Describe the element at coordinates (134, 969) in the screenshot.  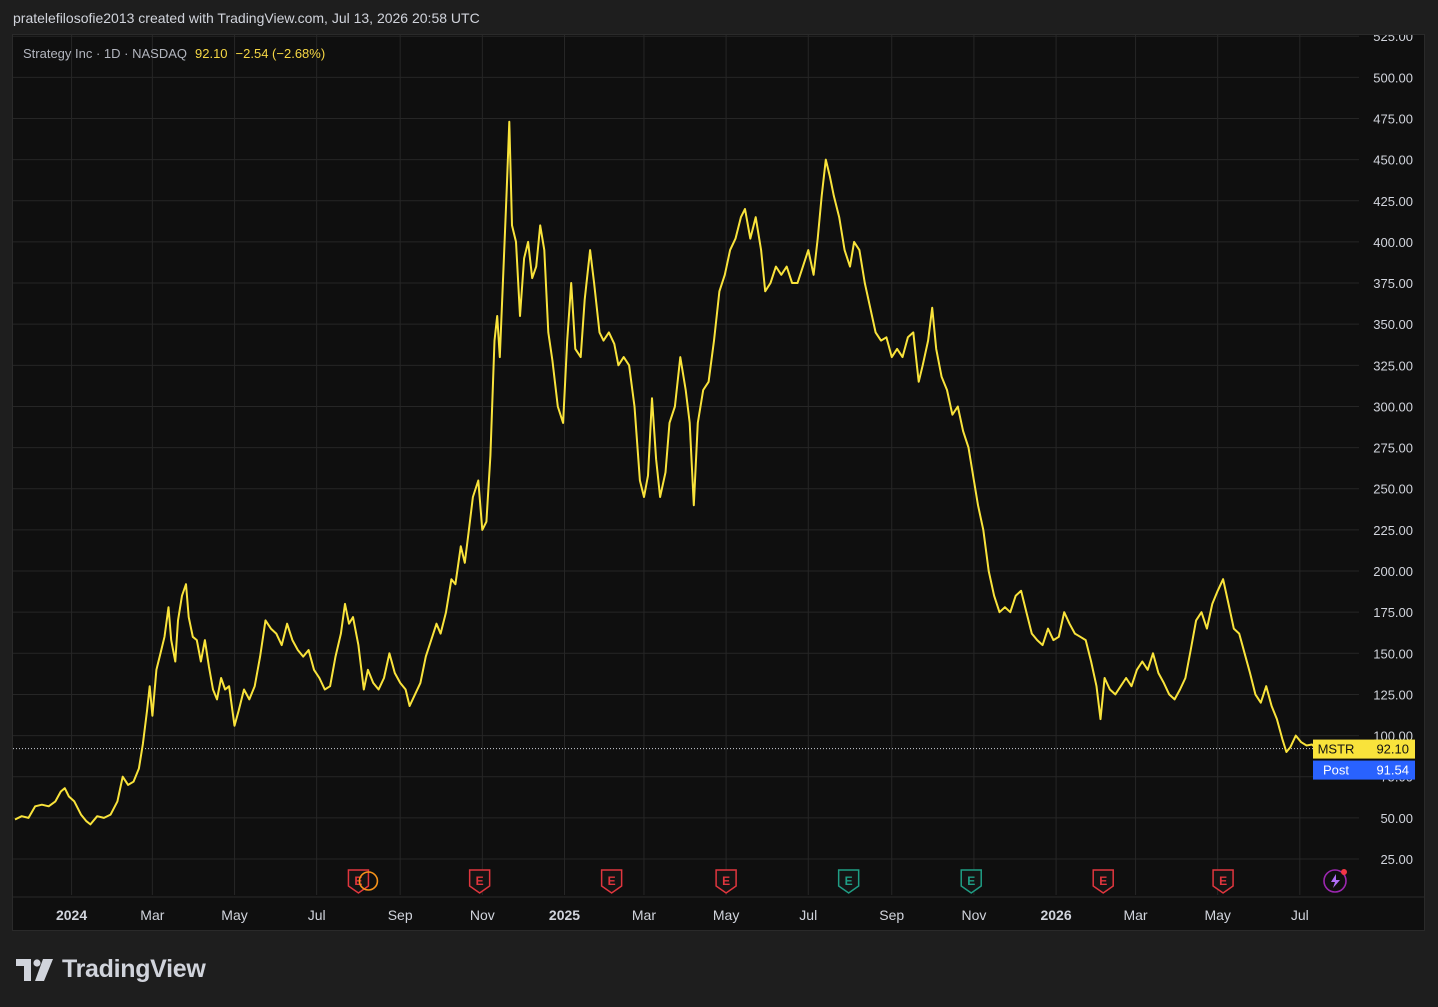
I see `tradingview-wordmark: TradingView` at that location.